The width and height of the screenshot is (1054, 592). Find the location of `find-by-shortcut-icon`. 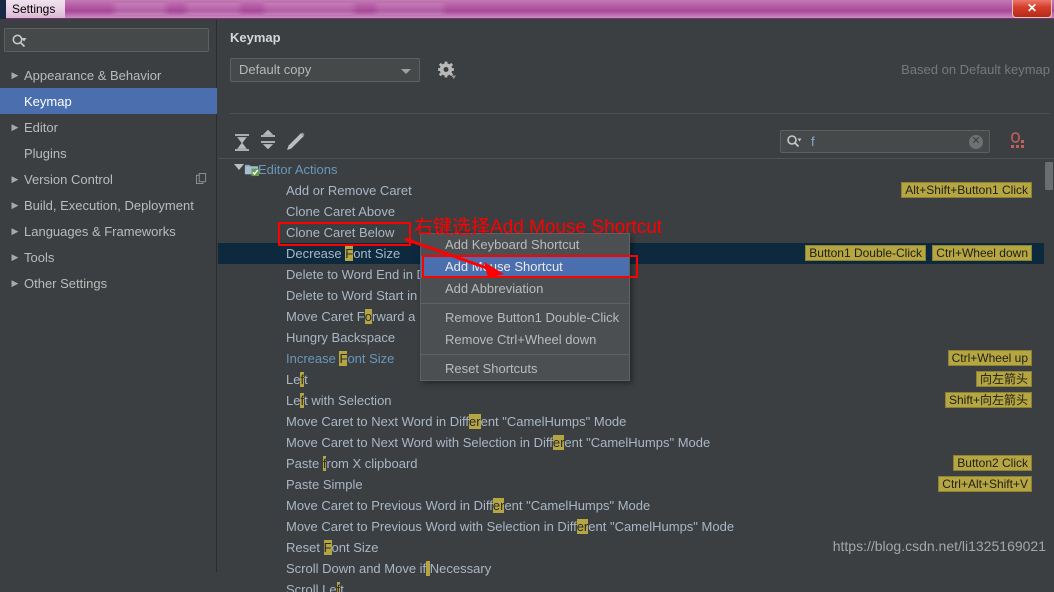

find-by-shortcut-icon is located at coordinates (1019, 141).